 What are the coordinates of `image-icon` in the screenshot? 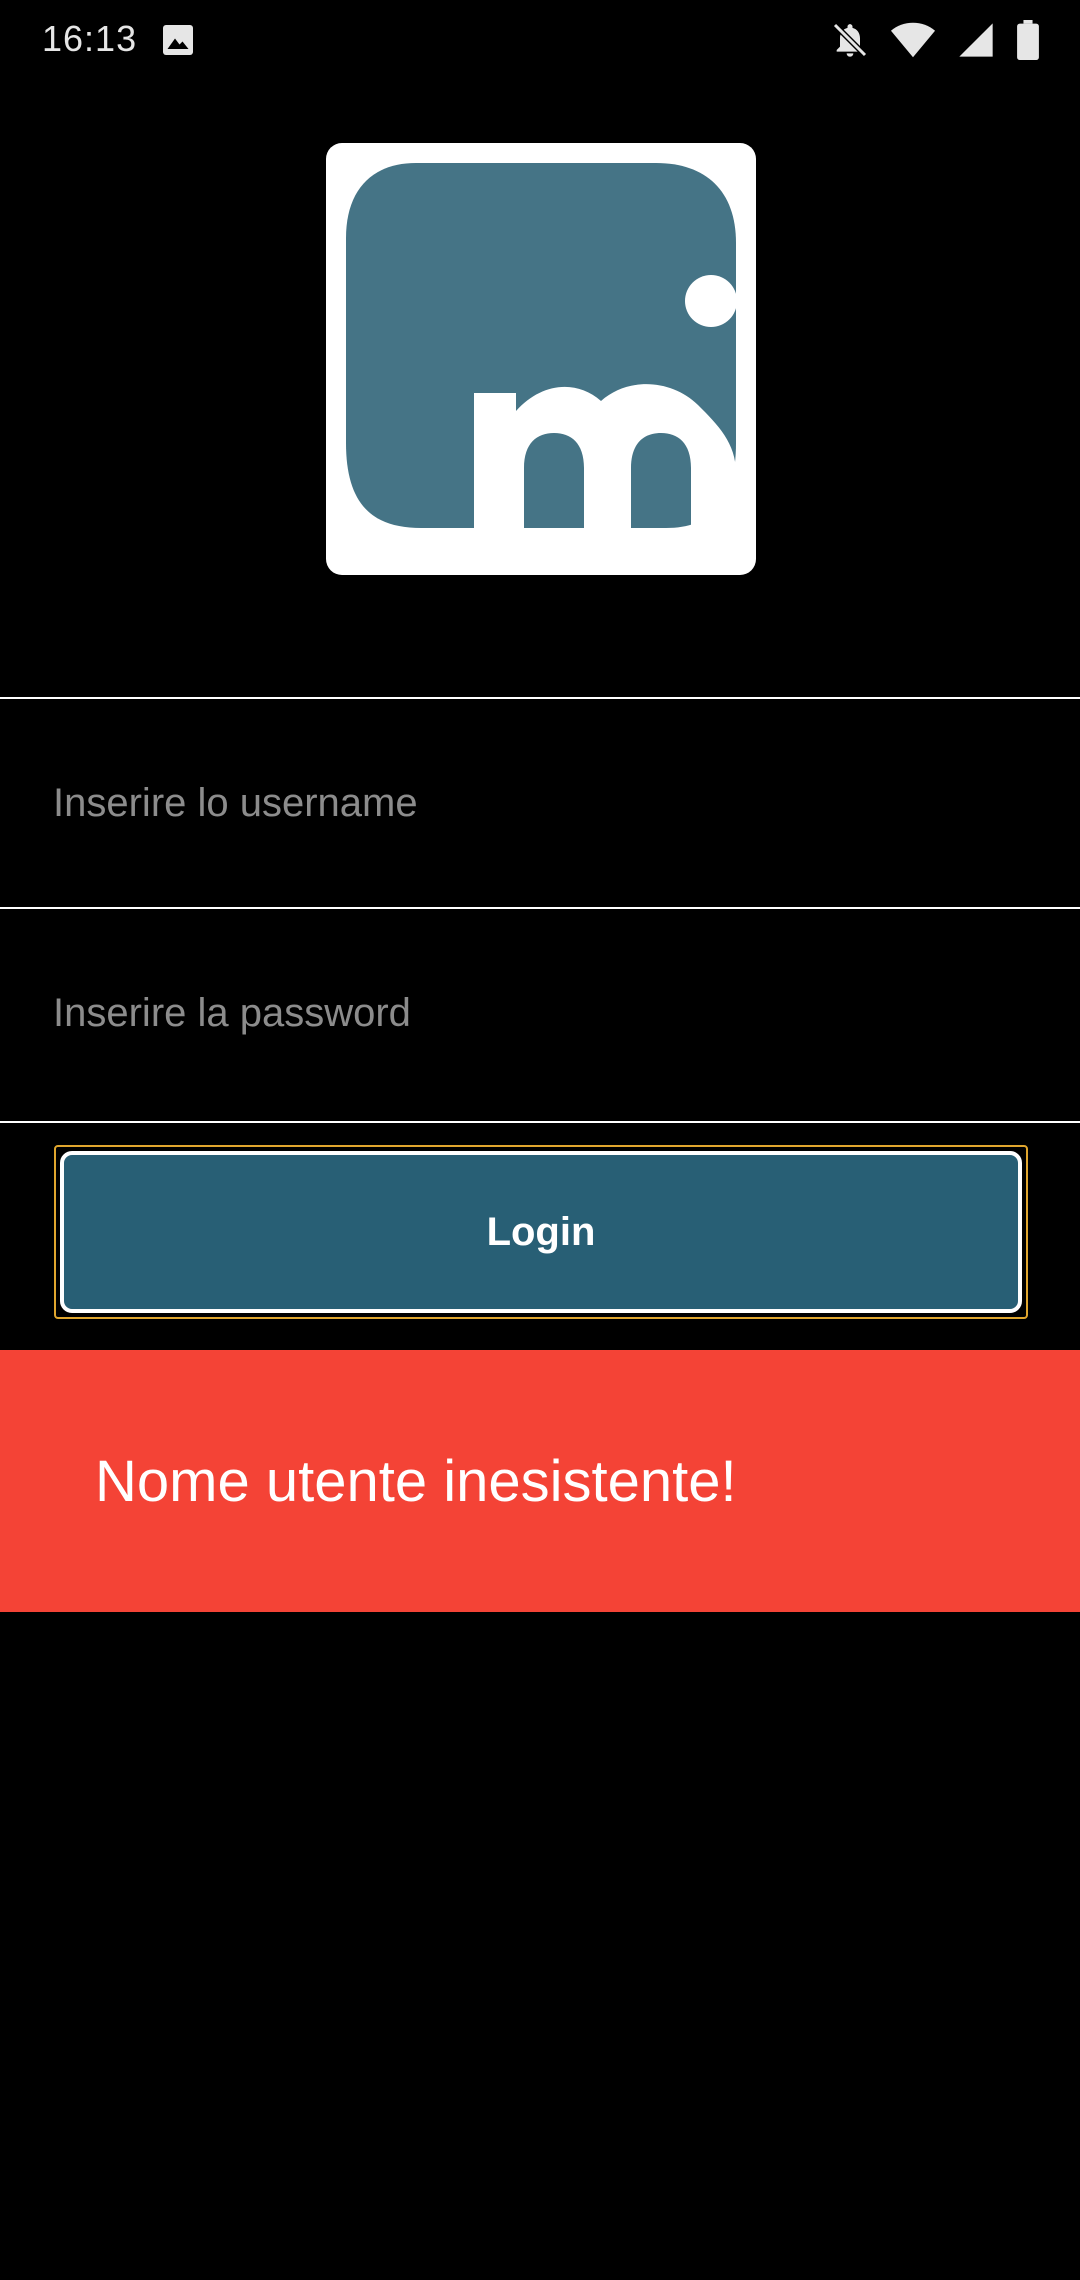 It's located at (178, 40).